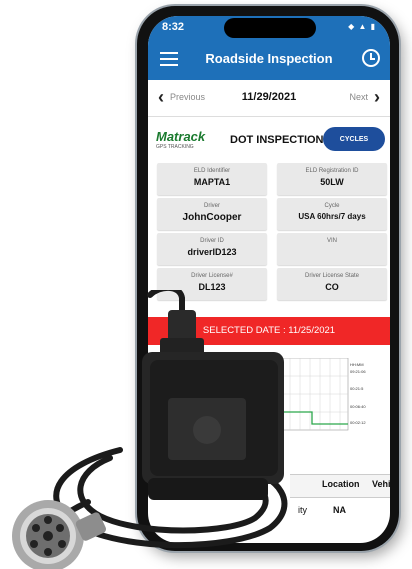  What do you see at coordinates (358, 97) in the screenshot?
I see `next-label: Next` at bounding box center [358, 97].